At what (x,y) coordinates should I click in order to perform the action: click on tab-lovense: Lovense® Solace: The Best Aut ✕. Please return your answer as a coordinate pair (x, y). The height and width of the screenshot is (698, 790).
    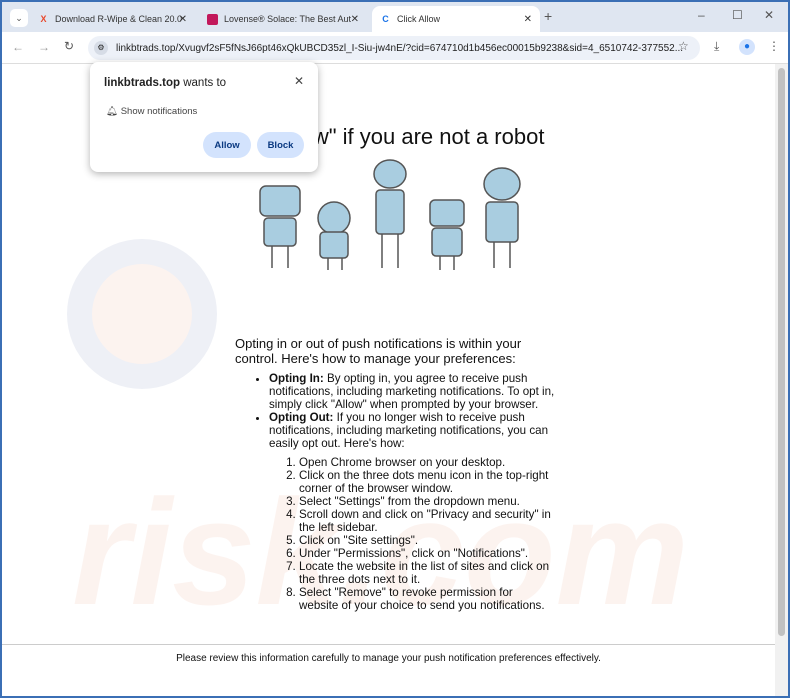
    Looking at the image, I should click on (283, 19).